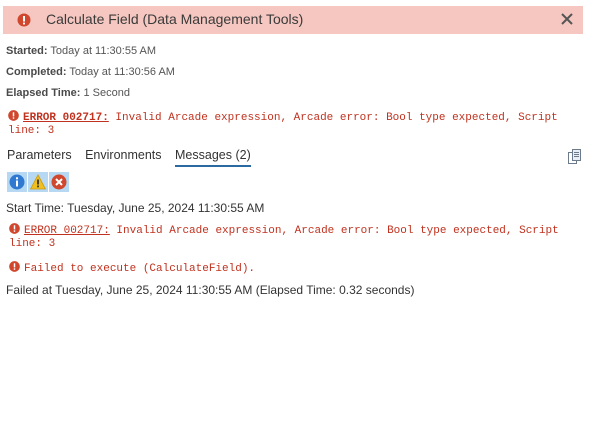 This screenshot has width=589, height=427. I want to click on completed-label: Completed:, so click(36, 72).